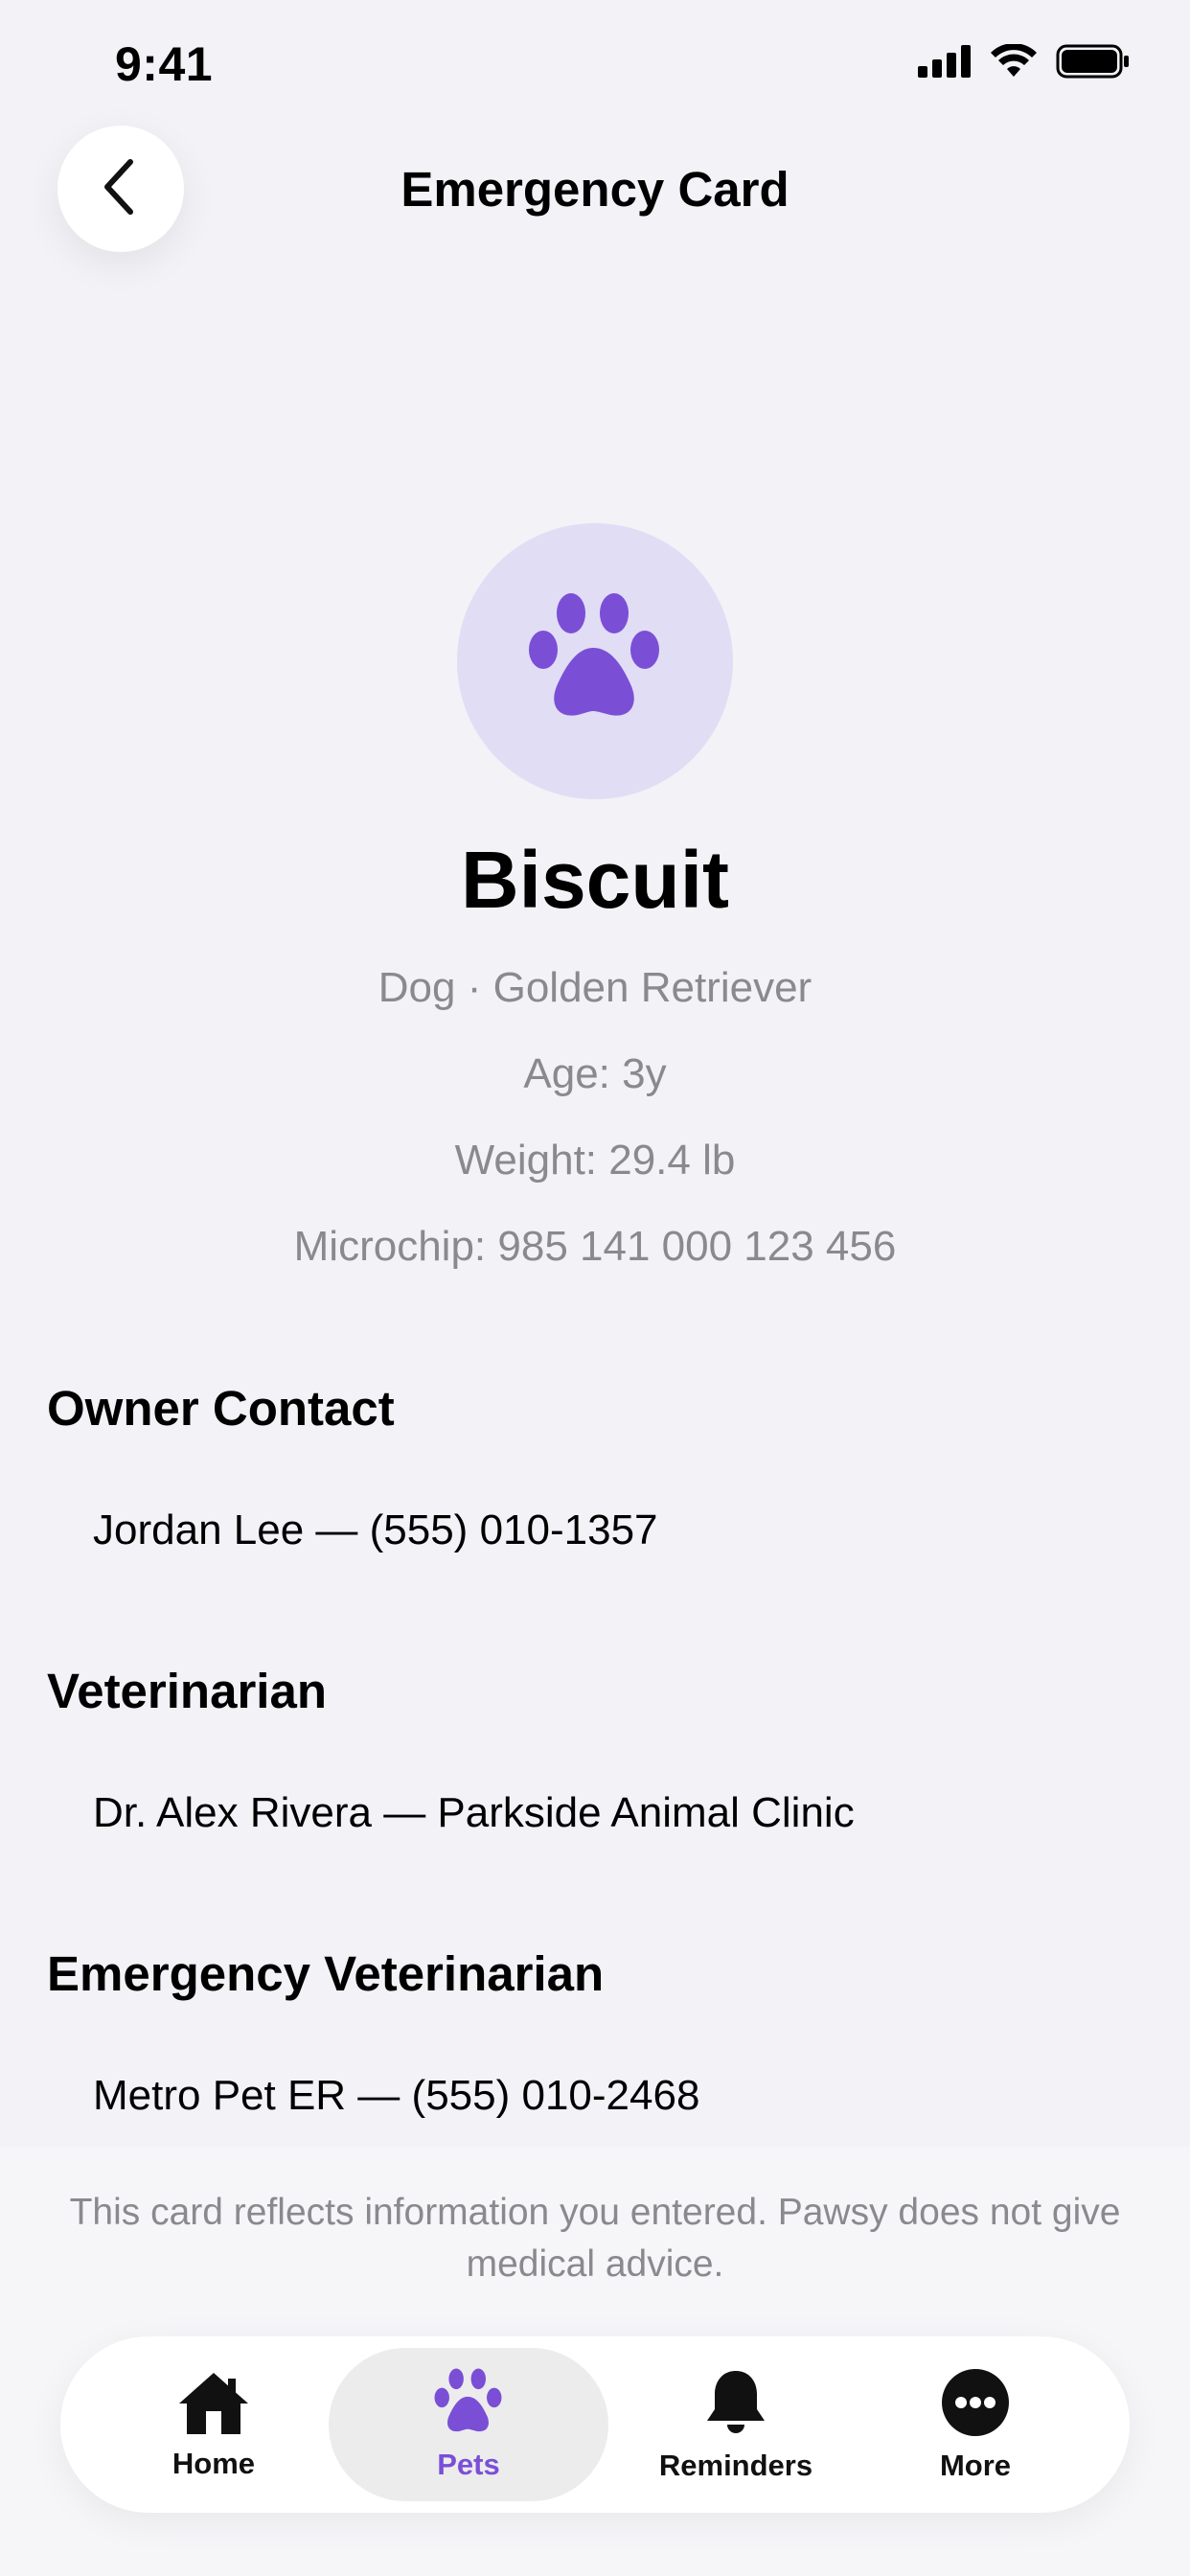 Image resolution: width=1190 pixels, height=2576 pixels. I want to click on pet-avatar, so click(595, 661).